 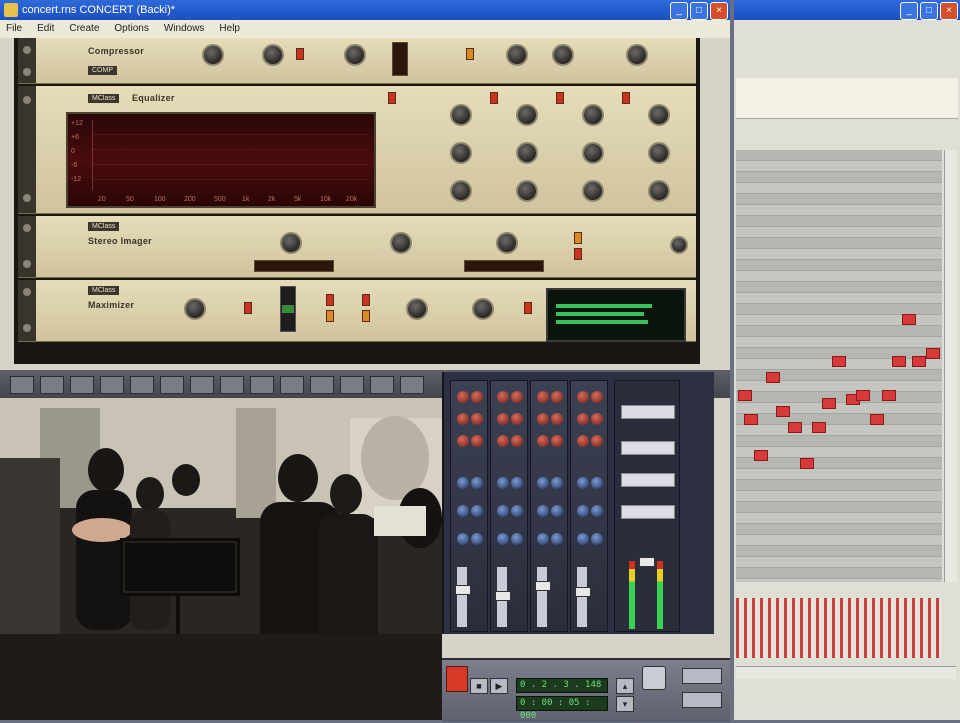 What do you see at coordinates (702, 700) in the screenshot?
I see `sync-button` at bounding box center [702, 700].